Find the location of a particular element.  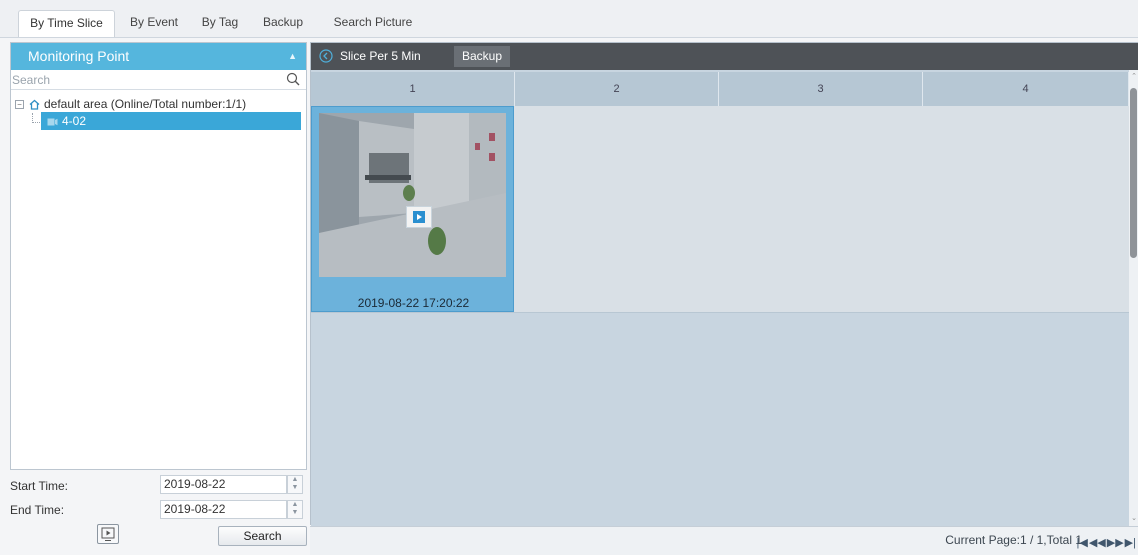

end-time-label: End Time: is located at coordinates (37, 510).